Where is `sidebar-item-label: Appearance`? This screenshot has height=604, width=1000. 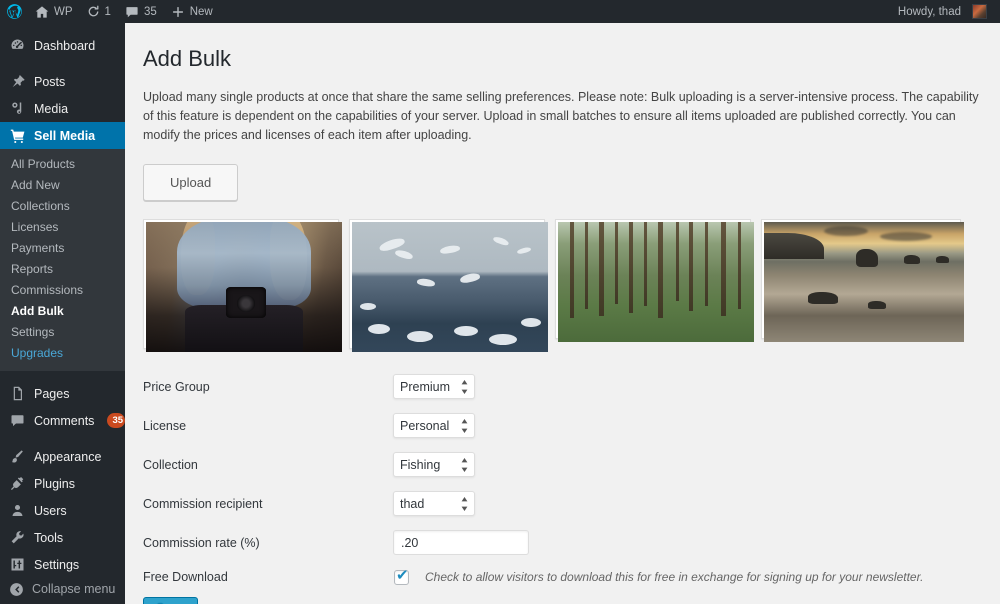 sidebar-item-label: Appearance is located at coordinates (68, 456).